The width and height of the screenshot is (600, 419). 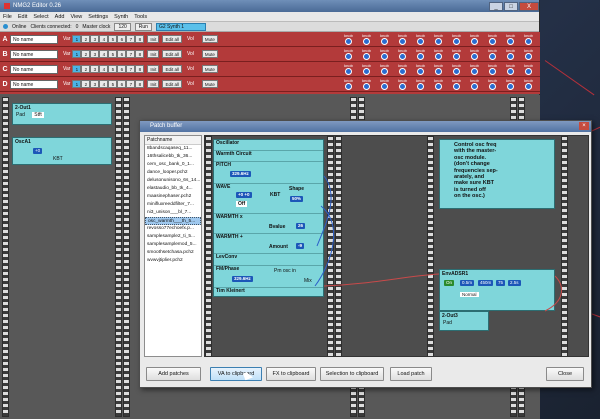 What do you see at coordinates (173, 140) in the screenshot?
I see `patch-list-header: Patchname` at bounding box center [173, 140].